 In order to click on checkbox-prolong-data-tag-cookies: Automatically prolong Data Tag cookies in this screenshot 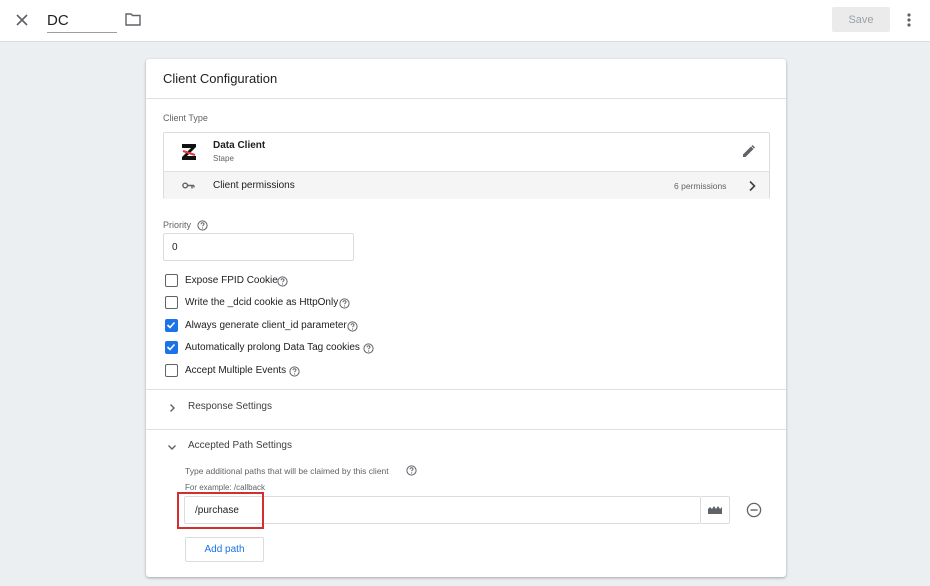, I will do `click(365, 348)`.